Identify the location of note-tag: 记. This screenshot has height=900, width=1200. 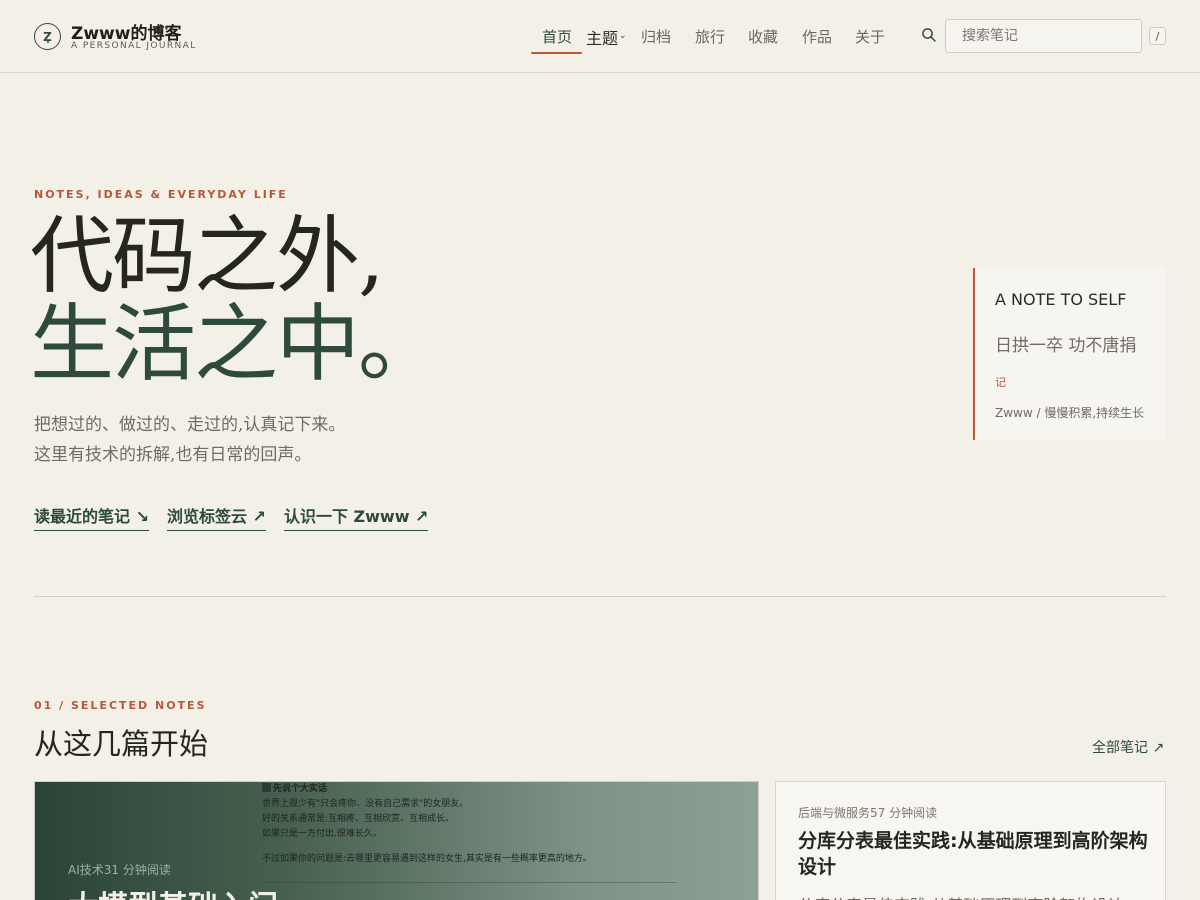
(1000, 382).